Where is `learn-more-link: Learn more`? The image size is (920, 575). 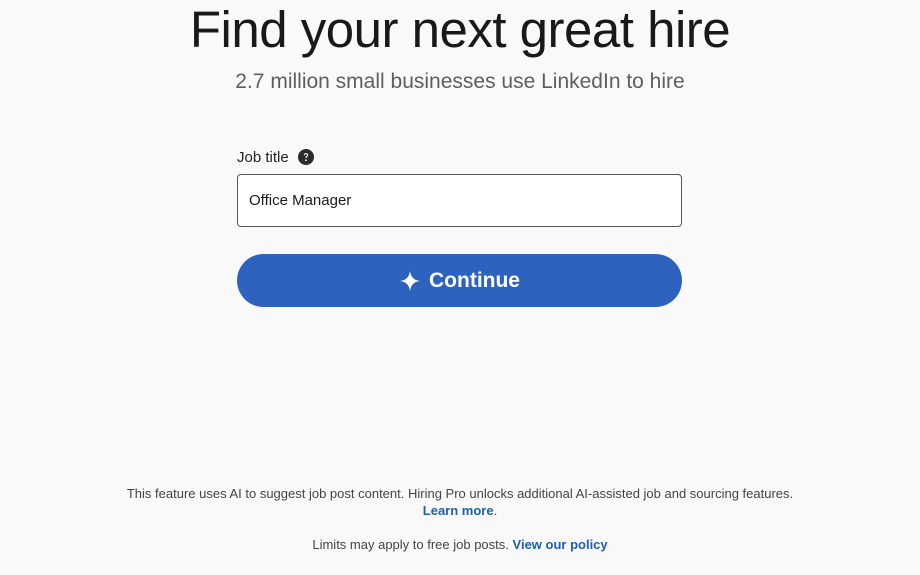
learn-more-link: Learn more is located at coordinates (458, 510).